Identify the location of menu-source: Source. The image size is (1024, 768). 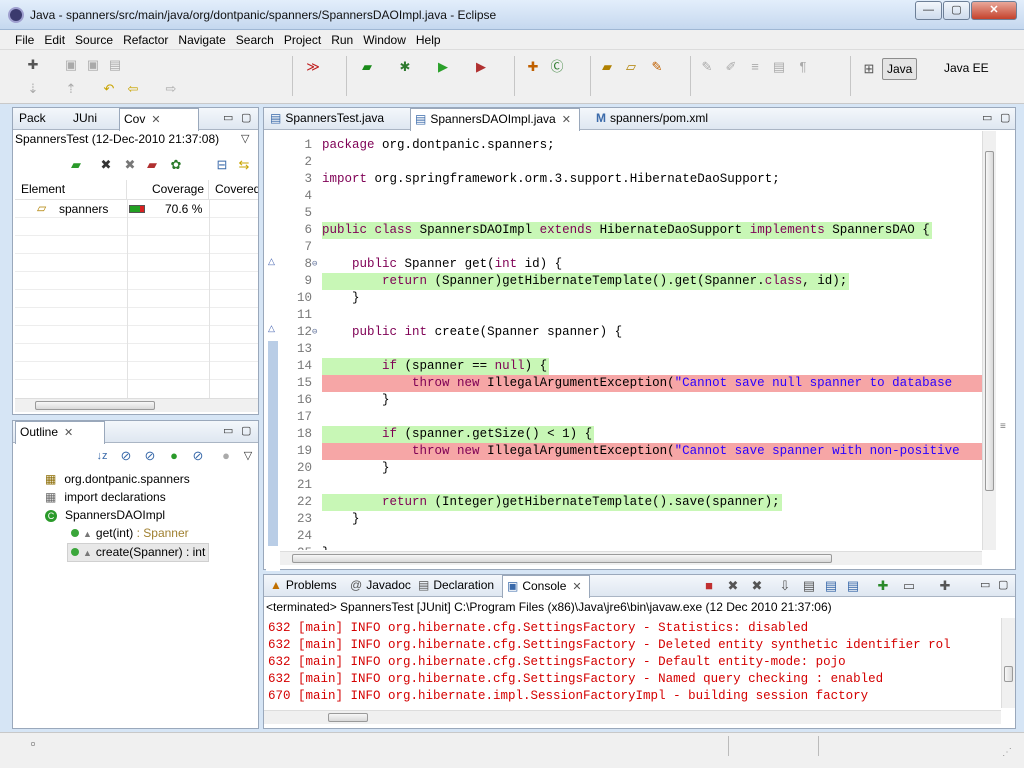
(94, 39).